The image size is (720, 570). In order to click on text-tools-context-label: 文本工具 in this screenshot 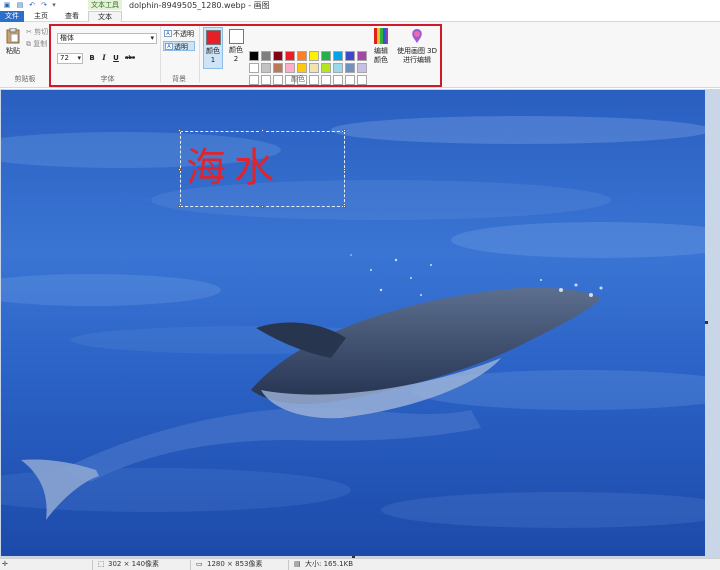, I will do `click(105, 5)`.